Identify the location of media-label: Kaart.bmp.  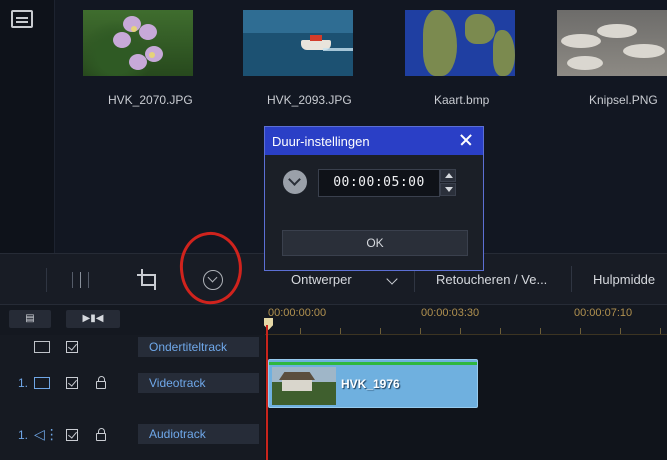
(462, 100).